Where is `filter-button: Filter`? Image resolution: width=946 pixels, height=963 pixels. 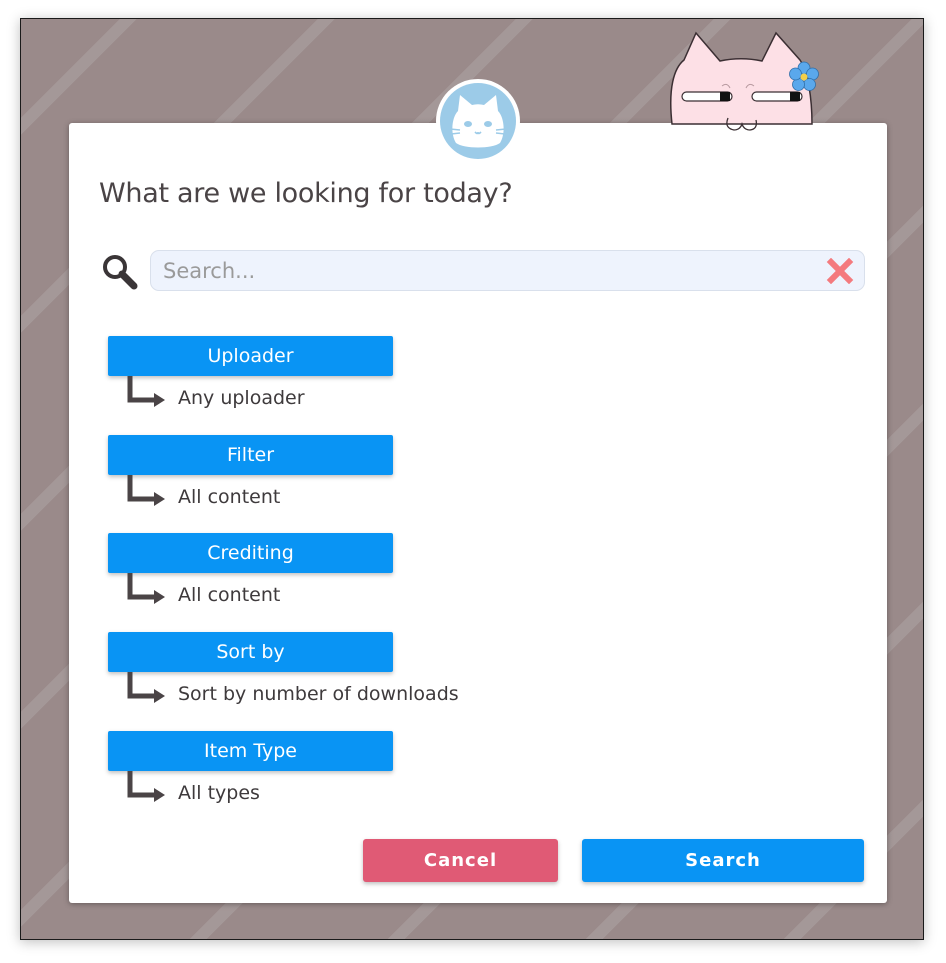 filter-button: Filter is located at coordinates (250, 455).